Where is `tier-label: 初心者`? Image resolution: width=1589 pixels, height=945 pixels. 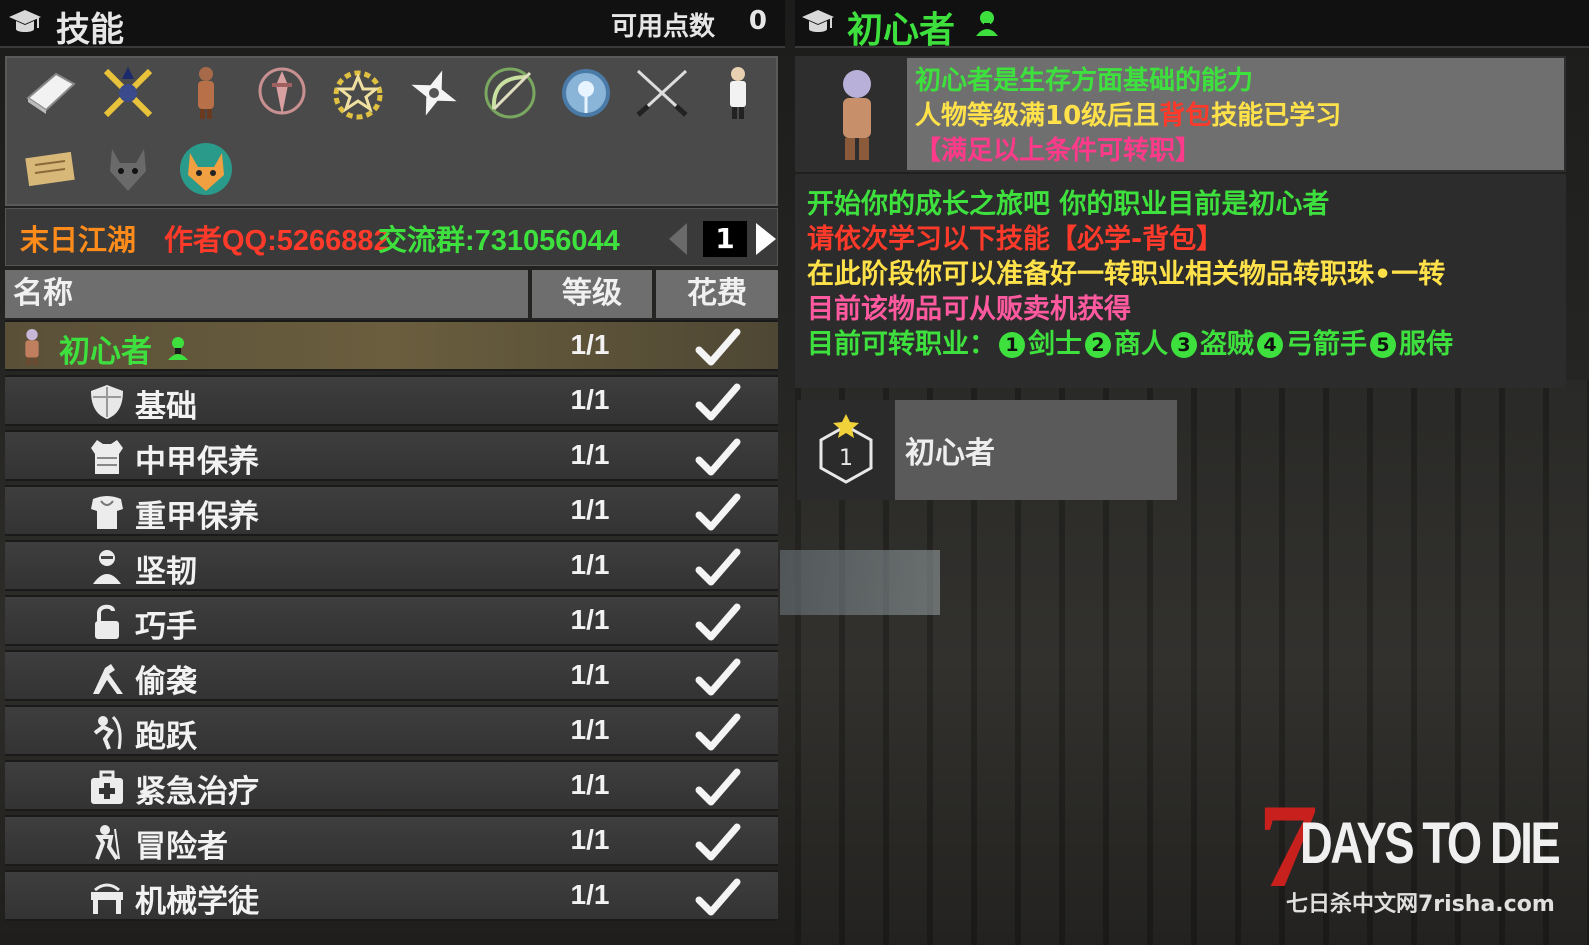 tier-label: 初心者 is located at coordinates (950, 453).